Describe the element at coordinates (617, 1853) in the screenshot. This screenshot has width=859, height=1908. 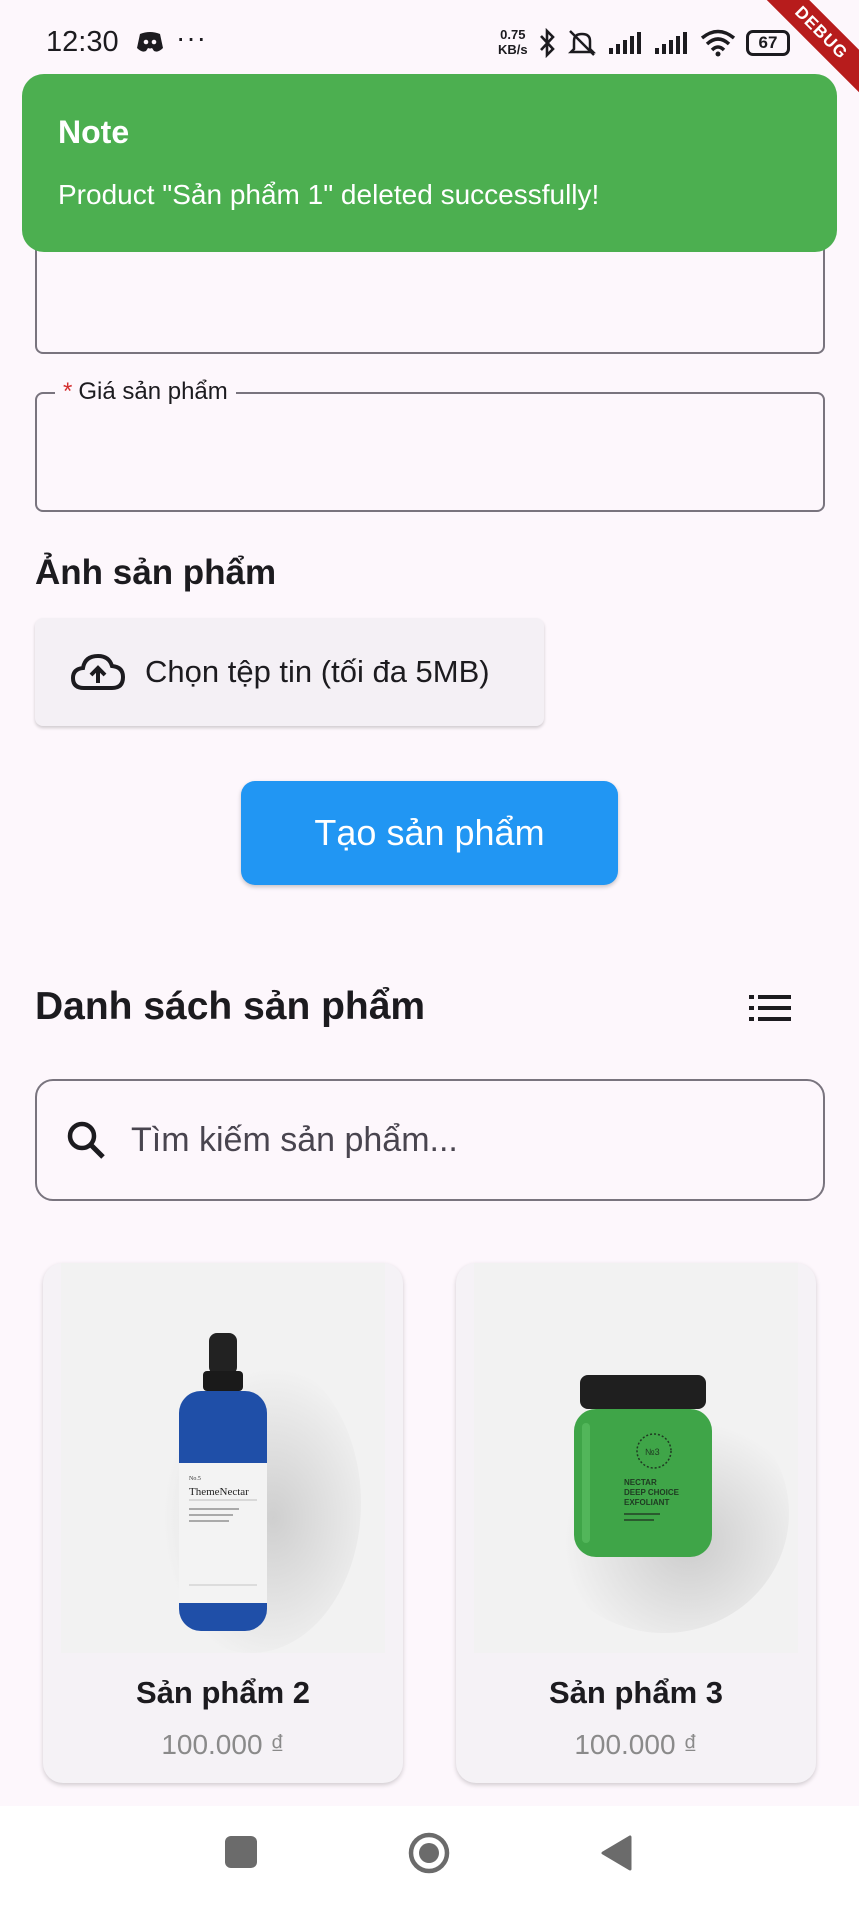
I see `back-button` at that location.